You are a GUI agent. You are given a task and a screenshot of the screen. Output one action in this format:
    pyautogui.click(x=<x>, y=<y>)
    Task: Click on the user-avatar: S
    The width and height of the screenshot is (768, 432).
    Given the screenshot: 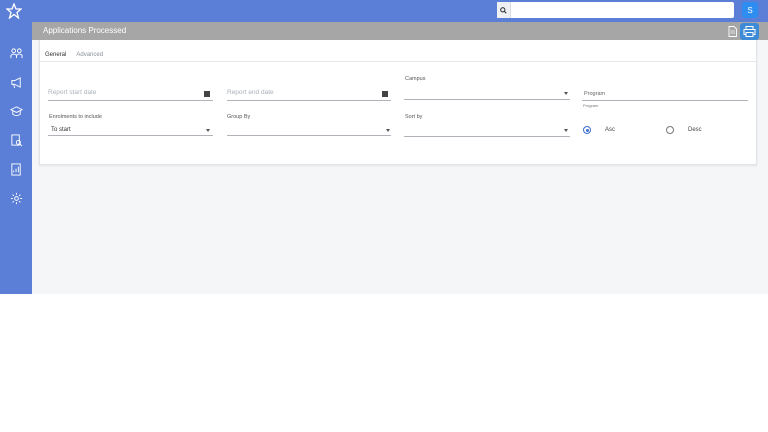 What is the action you would take?
    pyautogui.click(x=750, y=10)
    